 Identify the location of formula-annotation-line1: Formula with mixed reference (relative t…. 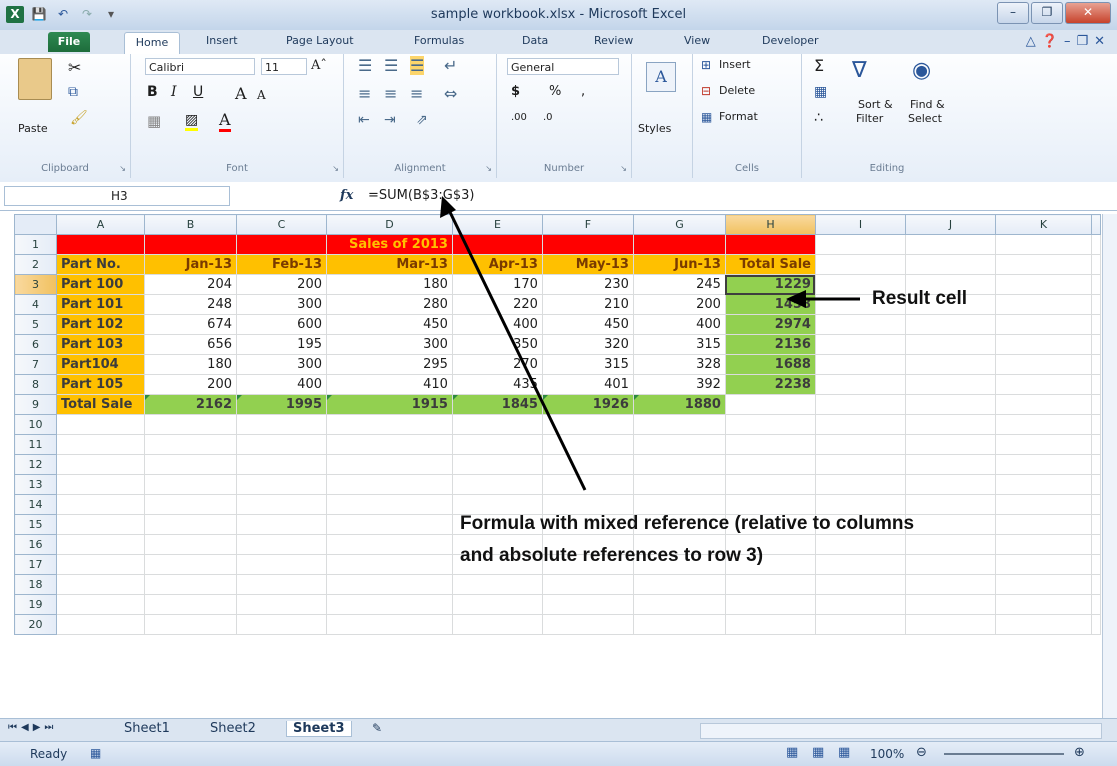
(687, 523).